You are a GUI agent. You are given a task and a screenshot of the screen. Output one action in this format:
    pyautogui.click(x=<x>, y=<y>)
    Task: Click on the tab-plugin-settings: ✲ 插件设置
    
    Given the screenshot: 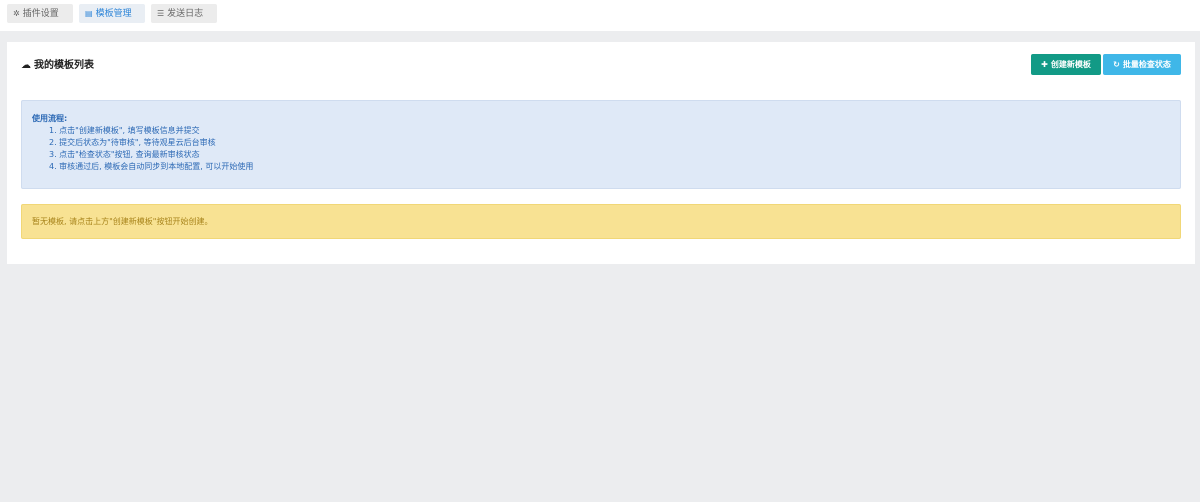 What is the action you would take?
    pyautogui.click(x=40, y=13)
    